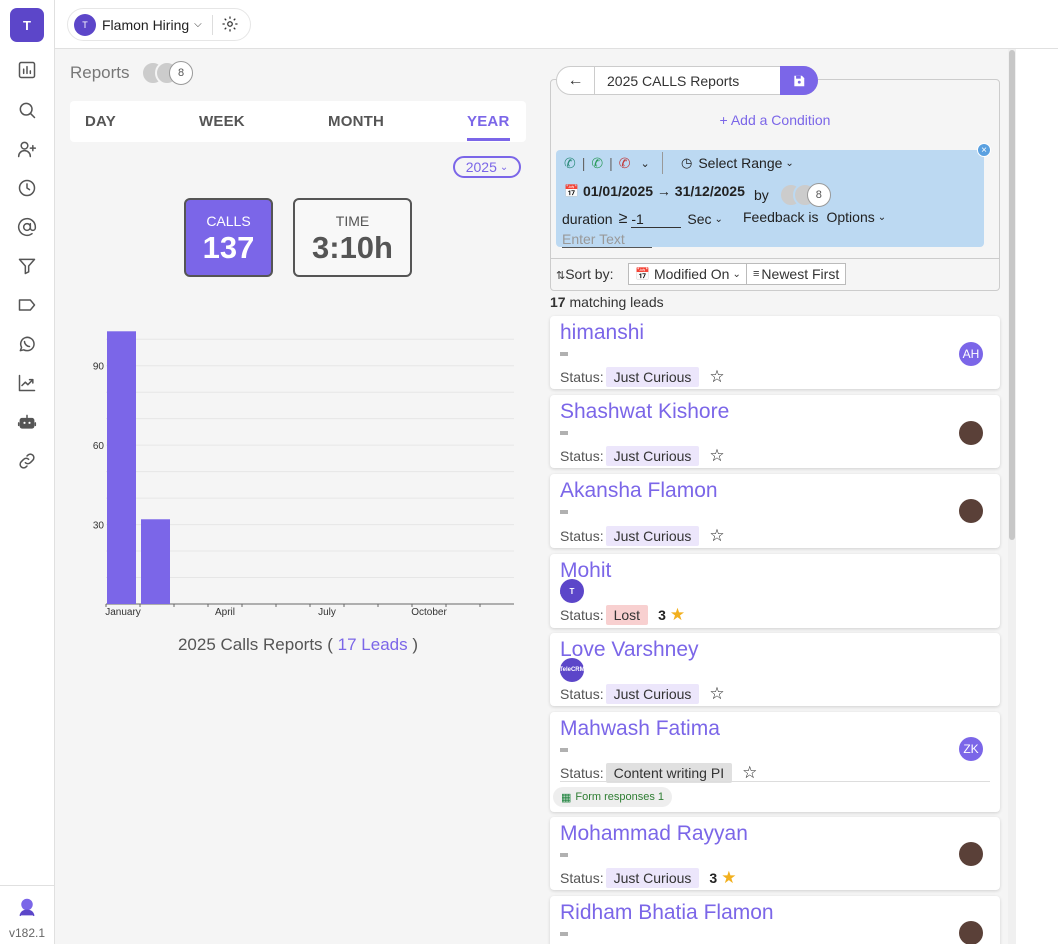 The height and width of the screenshot is (944, 1058). What do you see at coordinates (602, 333) in the screenshot?
I see `lead-name: himanshi` at bounding box center [602, 333].